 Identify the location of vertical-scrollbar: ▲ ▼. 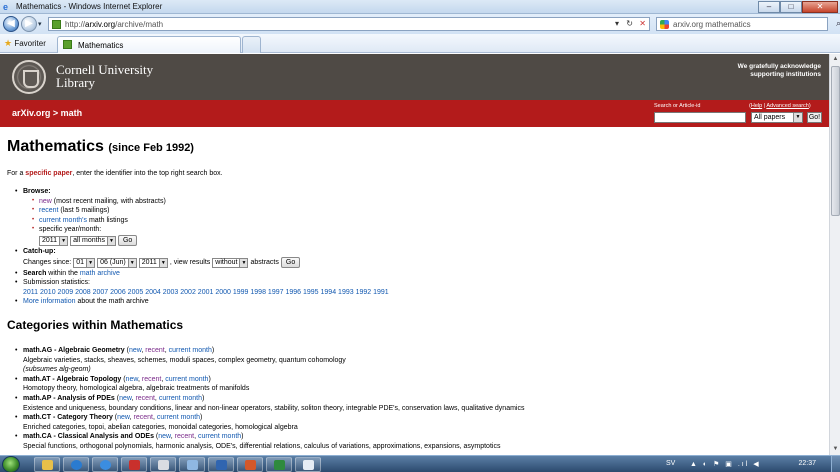
(834, 254).